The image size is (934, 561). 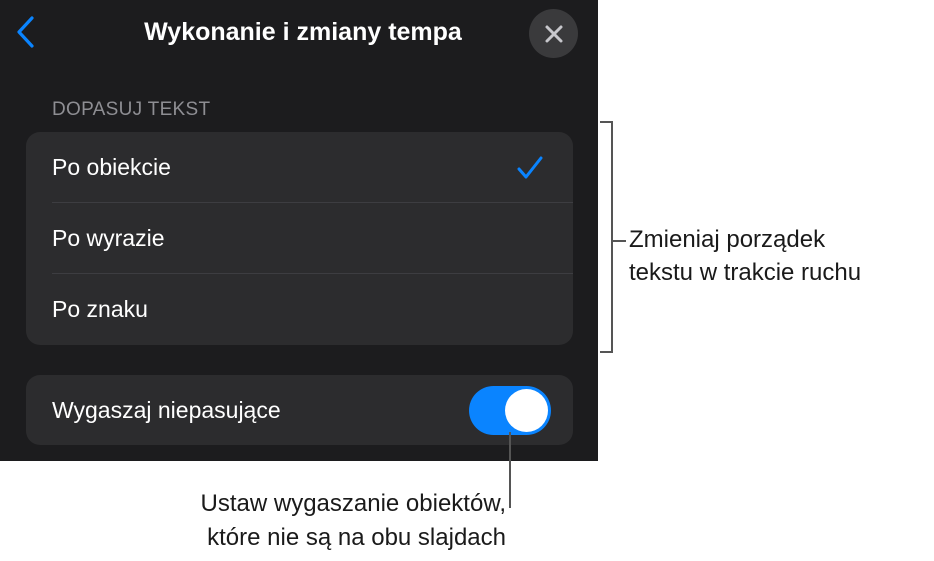 What do you see at coordinates (299, 410) in the screenshot?
I see `fade-toggle-row: Wygaszaj niepasujące` at bounding box center [299, 410].